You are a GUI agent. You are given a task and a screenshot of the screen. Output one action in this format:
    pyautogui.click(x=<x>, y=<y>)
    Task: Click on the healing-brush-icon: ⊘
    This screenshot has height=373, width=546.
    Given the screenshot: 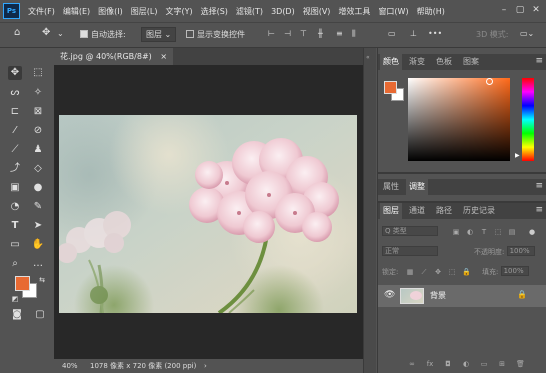 What is the action you would take?
    pyautogui.click(x=38, y=131)
    